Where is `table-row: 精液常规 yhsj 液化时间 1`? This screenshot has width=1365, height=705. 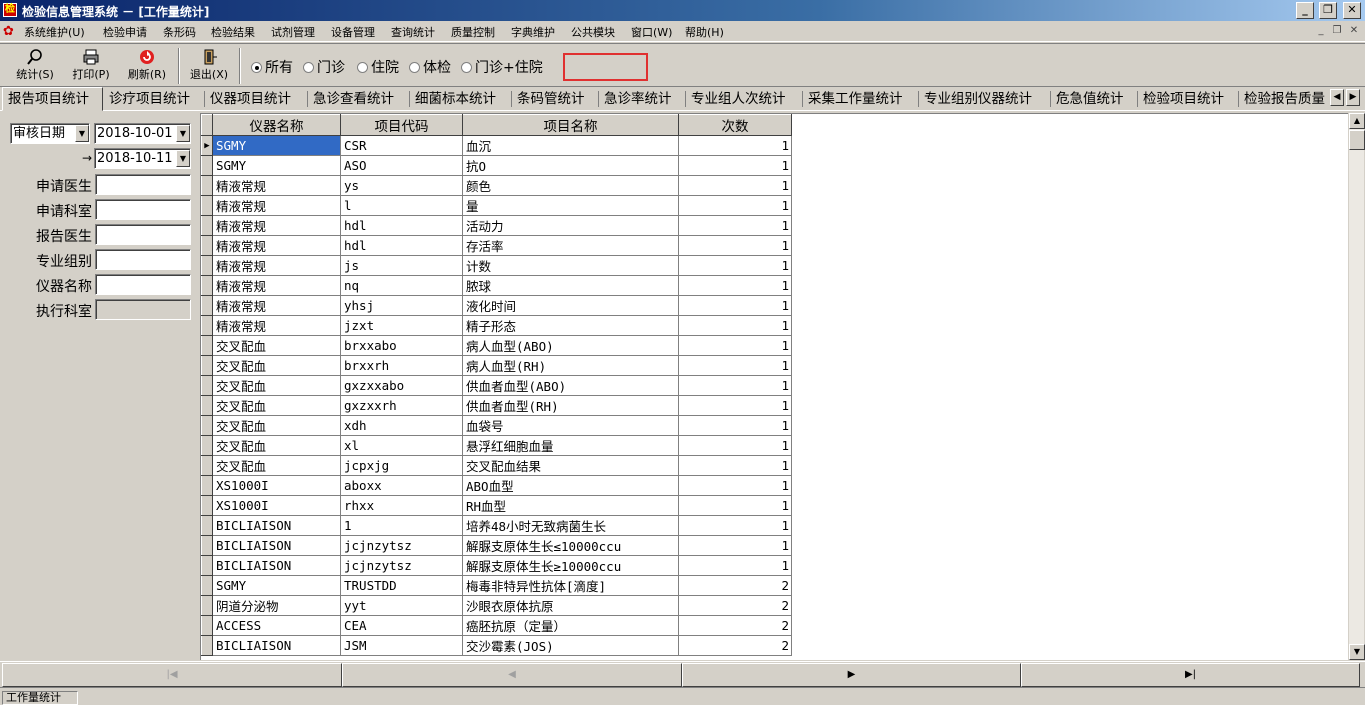
table-row: 精液常规 yhsj 液化时间 1 is located at coordinates (496, 305).